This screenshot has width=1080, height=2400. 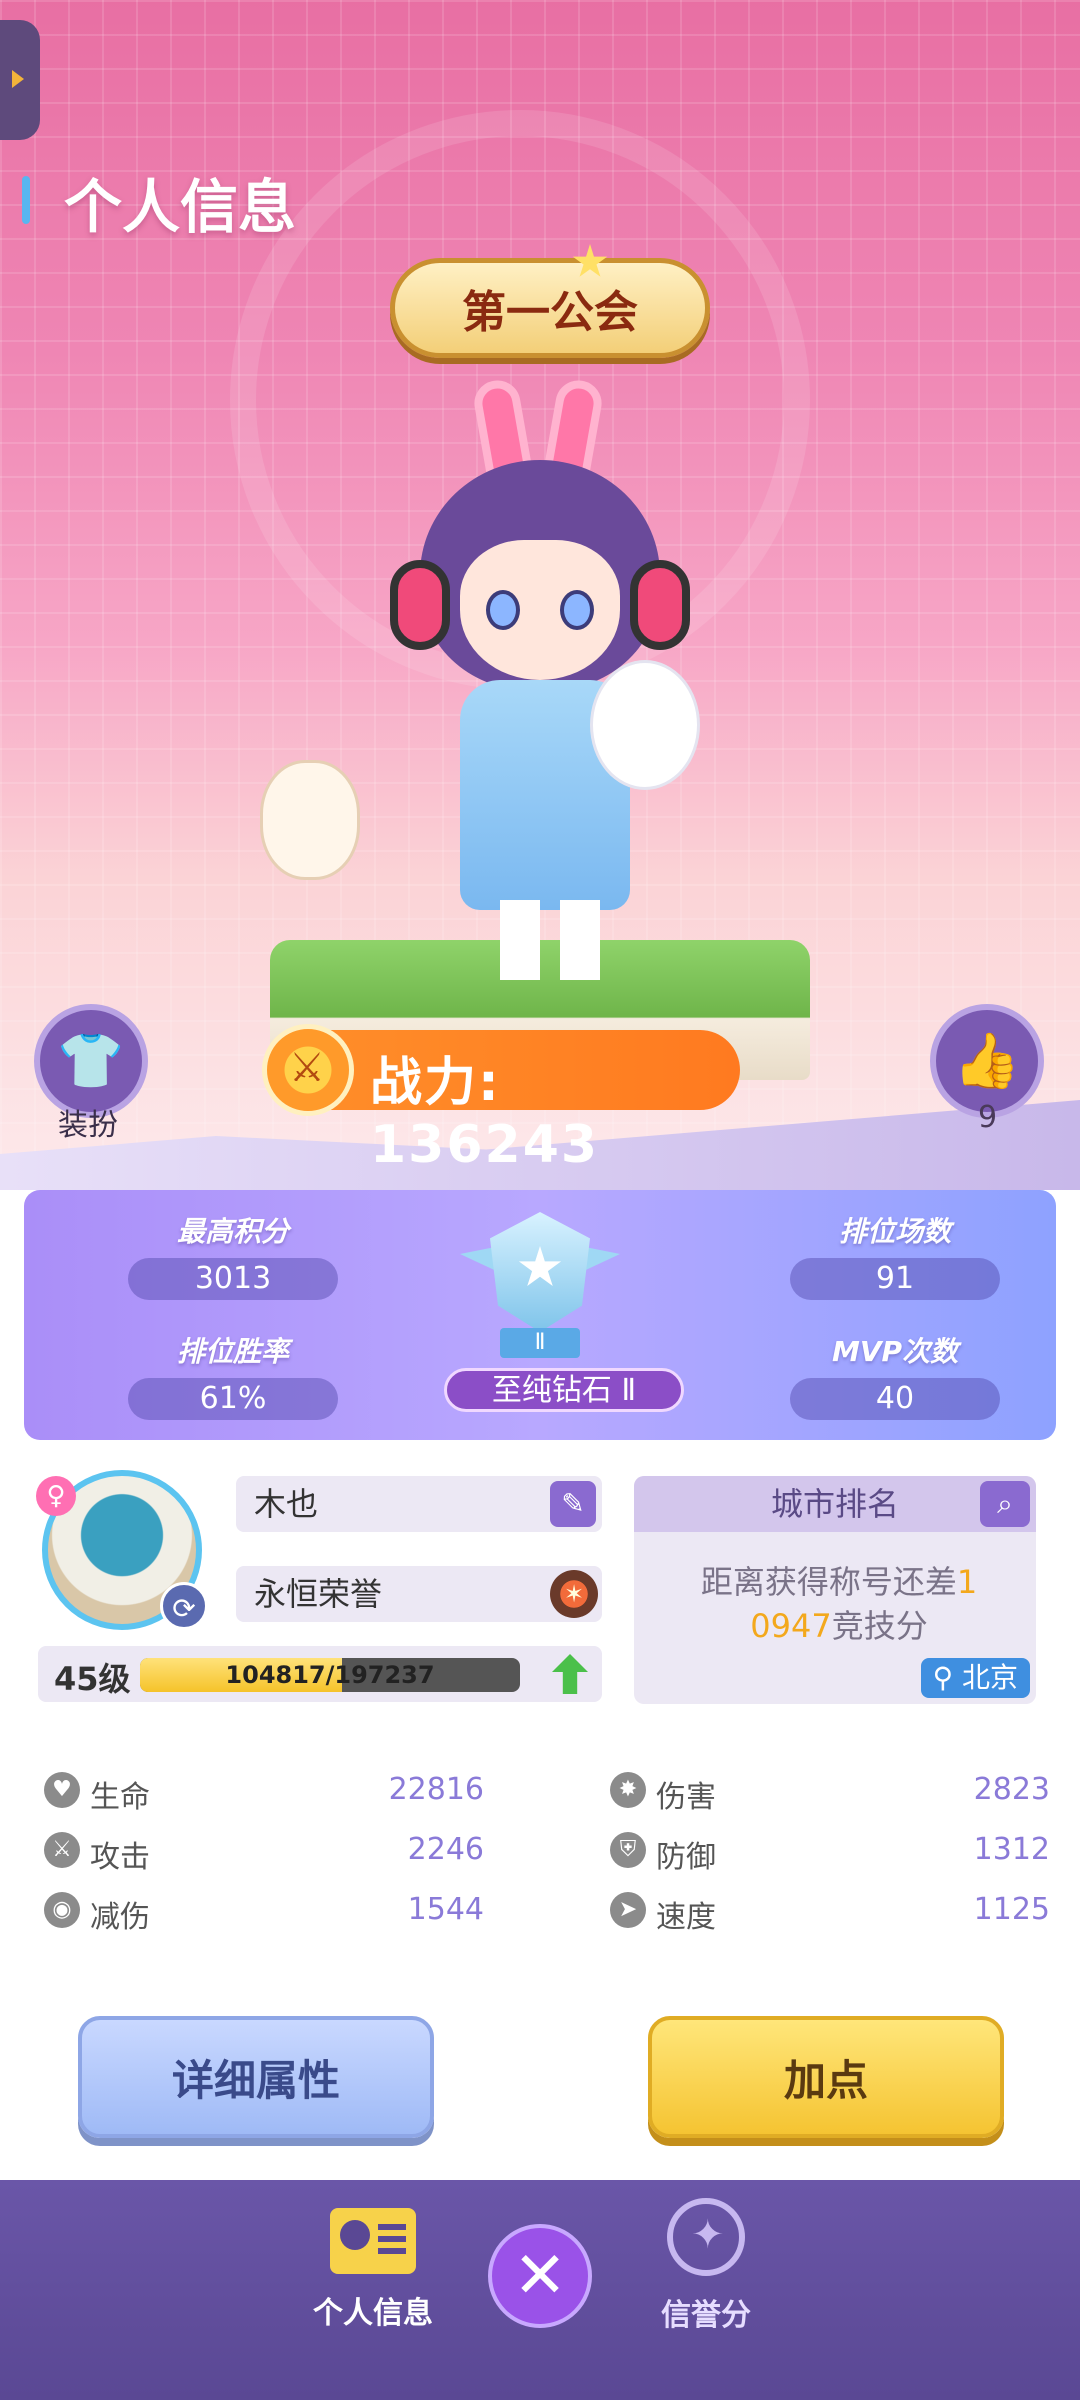 I want to click on credit-badge-icon, so click(x=706, y=2237).